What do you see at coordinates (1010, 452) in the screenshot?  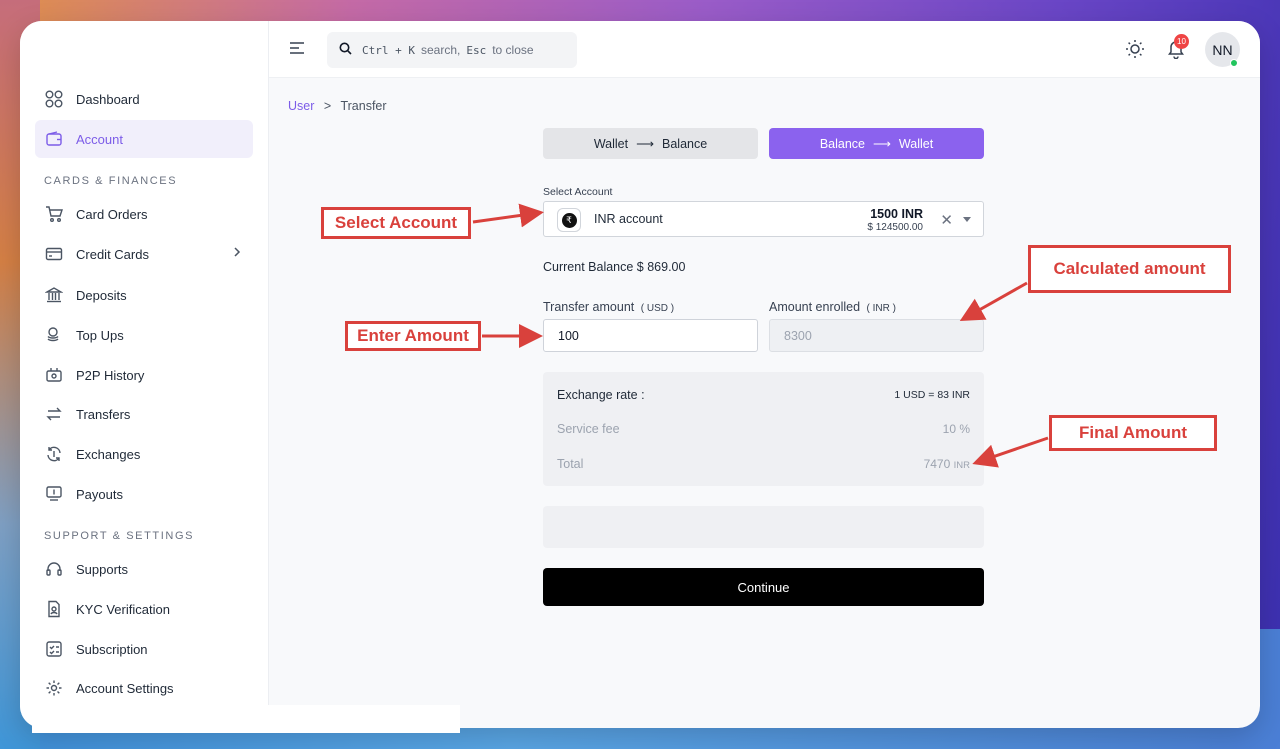 I see `arrow-to-total` at bounding box center [1010, 452].